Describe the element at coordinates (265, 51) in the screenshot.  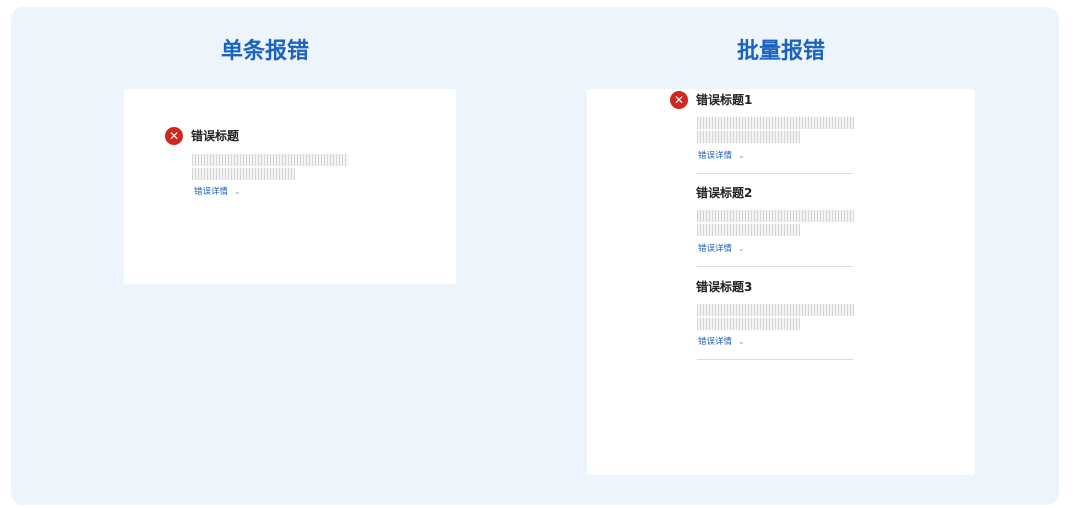
I see `single-error-heading: 单条报错` at that location.